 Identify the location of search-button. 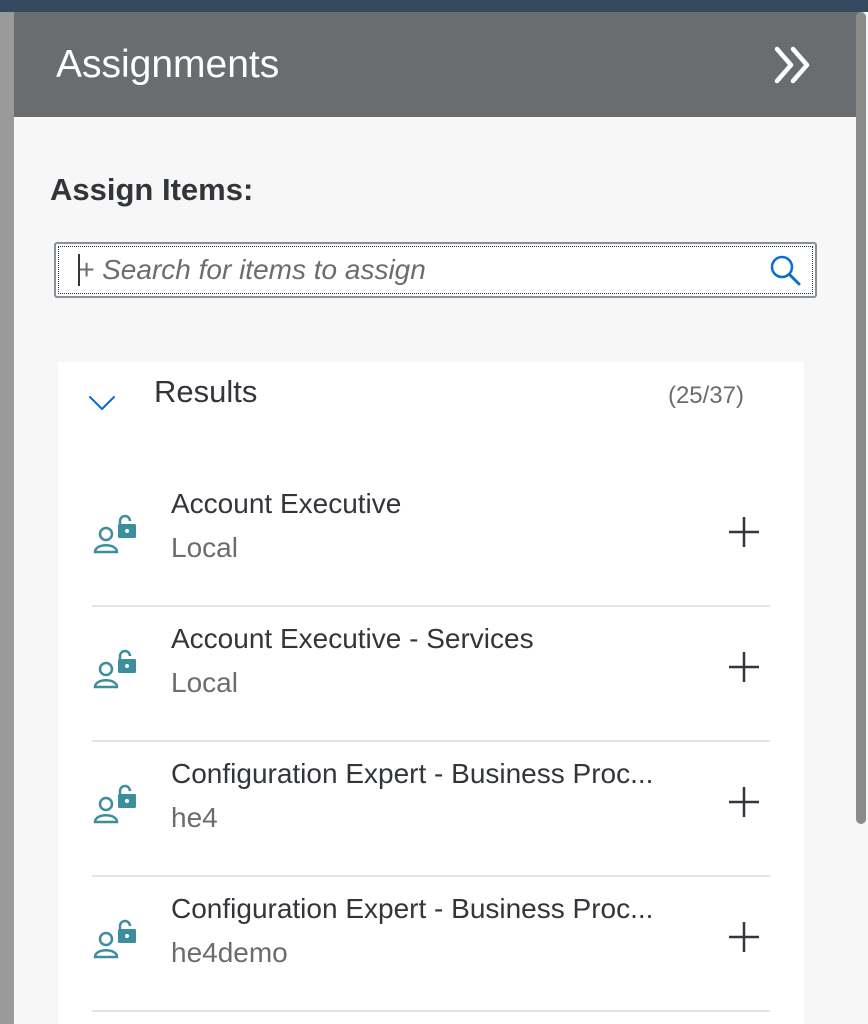
(785, 270).